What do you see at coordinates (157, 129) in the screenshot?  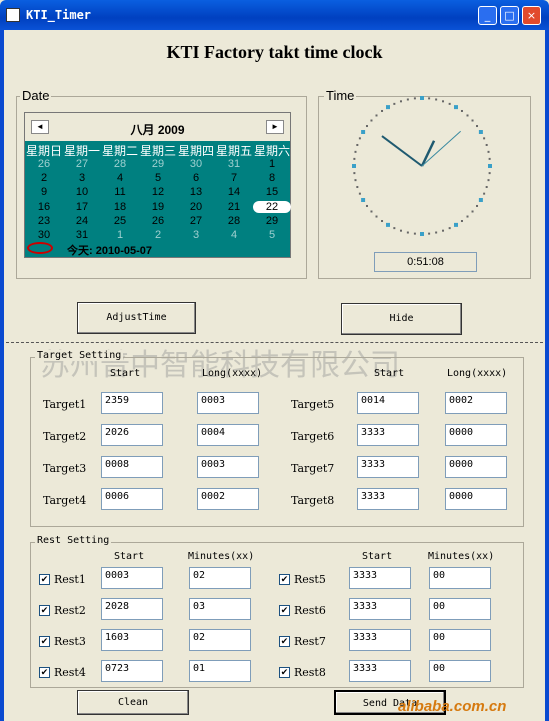 I see `calendar-month-label: 八月 2009` at bounding box center [157, 129].